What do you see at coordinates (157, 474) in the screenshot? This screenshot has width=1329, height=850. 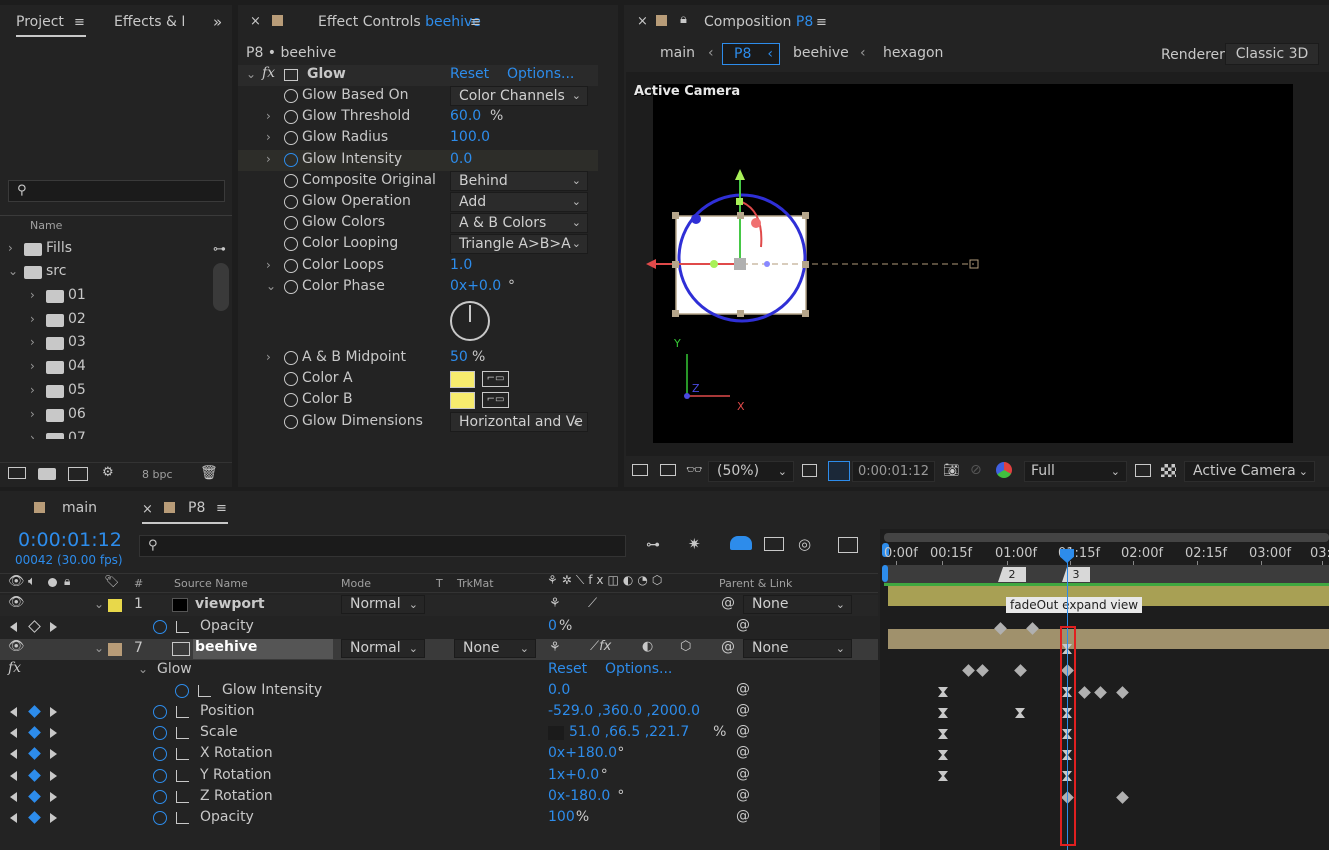 I see `bpc-button: 8 bpc` at bounding box center [157, 474].